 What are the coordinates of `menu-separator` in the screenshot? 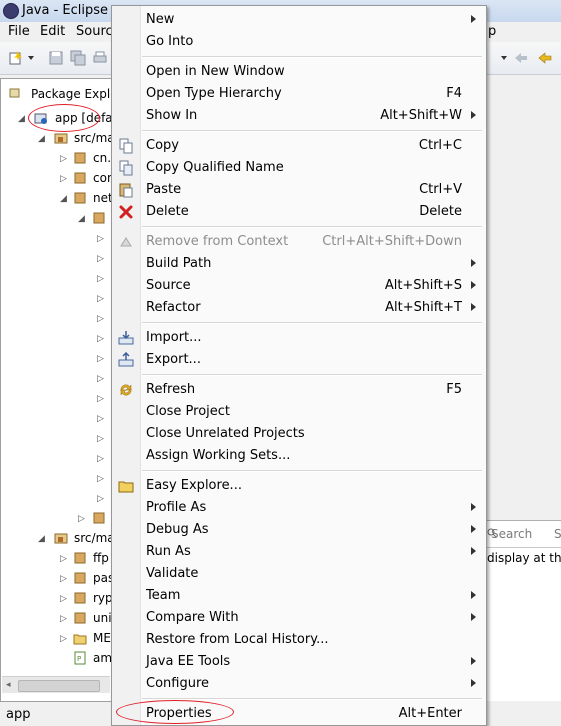 It's located at (312, 131).